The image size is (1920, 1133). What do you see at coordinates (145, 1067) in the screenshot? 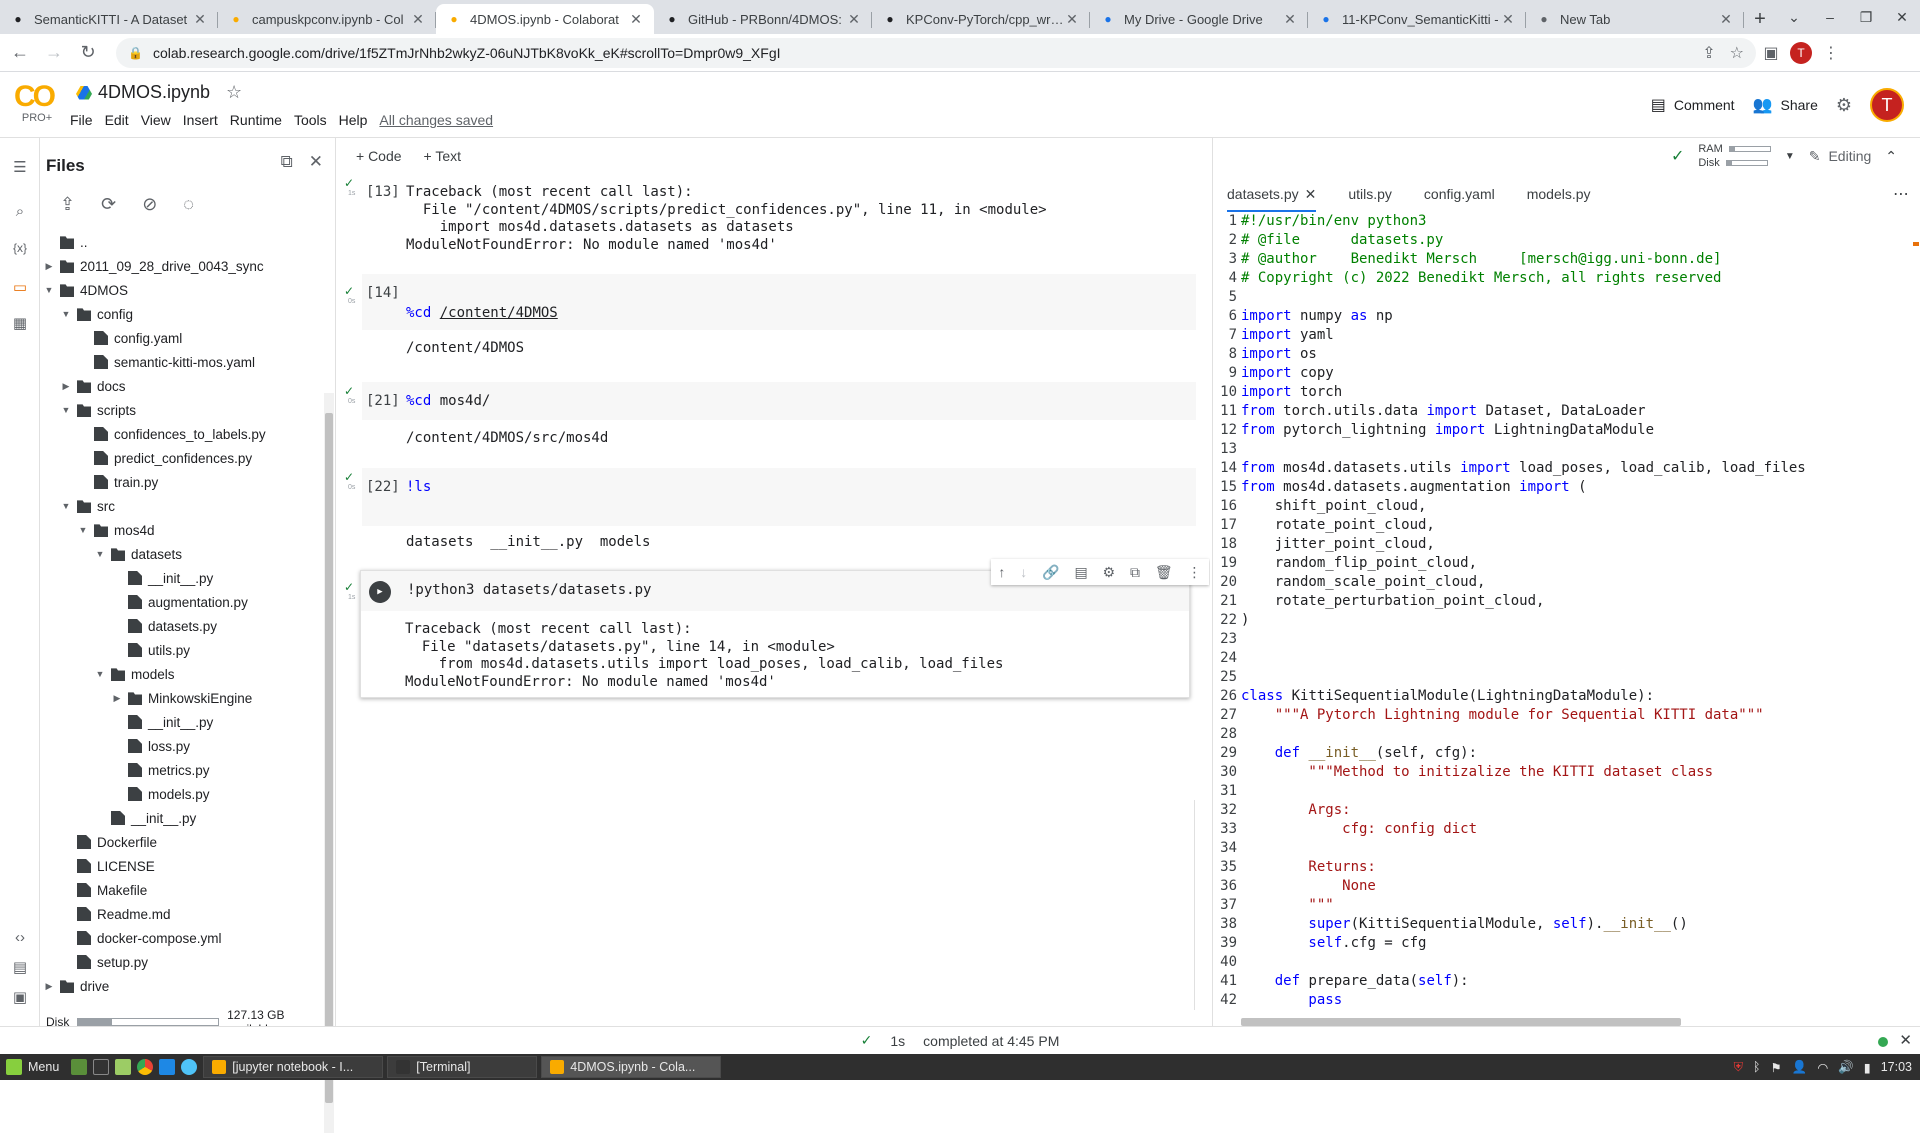
I see `chrome-icon` at bounding box center [145, 1067].